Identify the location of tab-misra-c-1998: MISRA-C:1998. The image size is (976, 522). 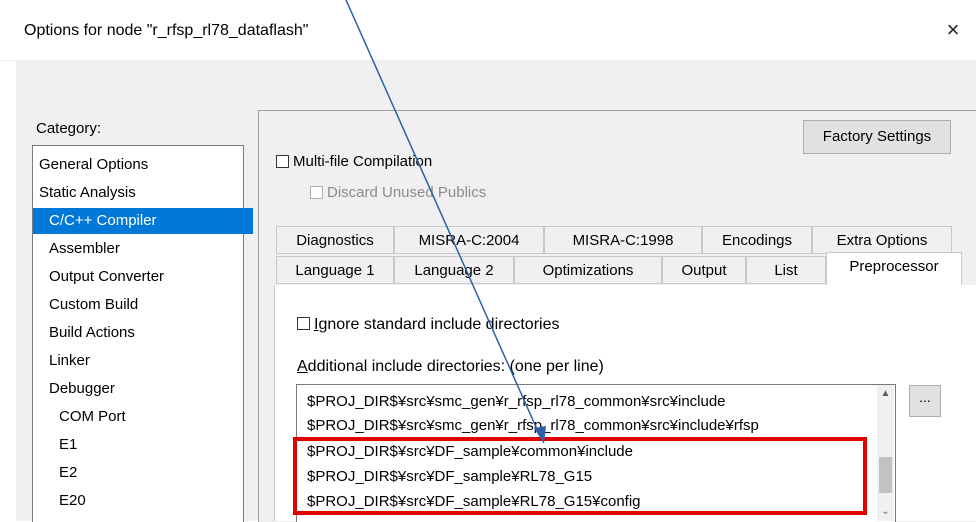
(623, 240).